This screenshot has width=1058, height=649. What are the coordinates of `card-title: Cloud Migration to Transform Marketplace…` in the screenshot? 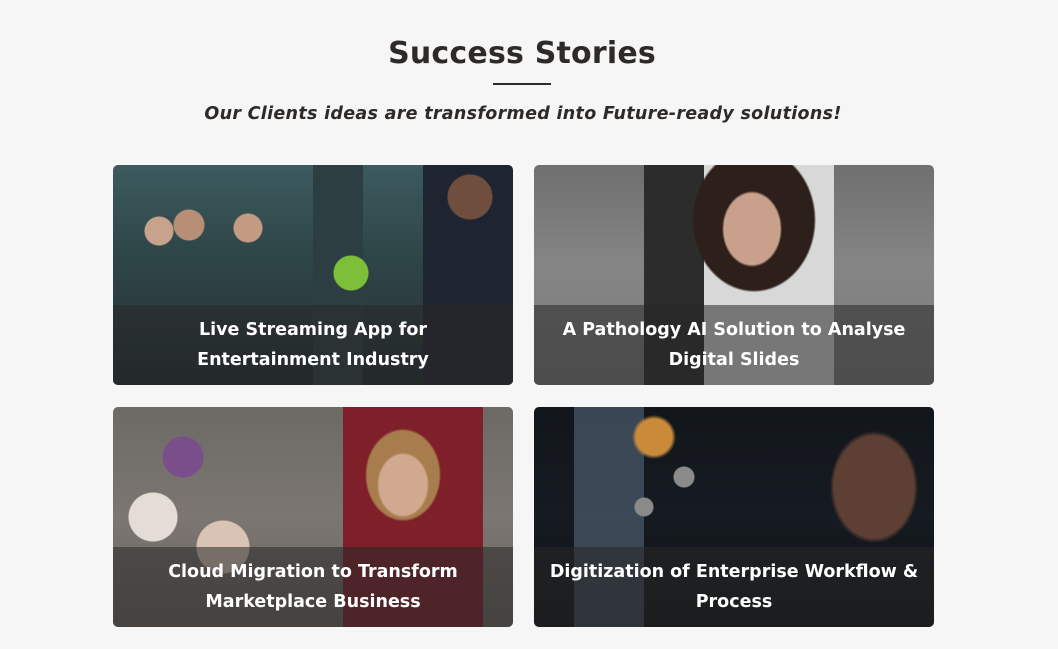 It's located at (313, 587).